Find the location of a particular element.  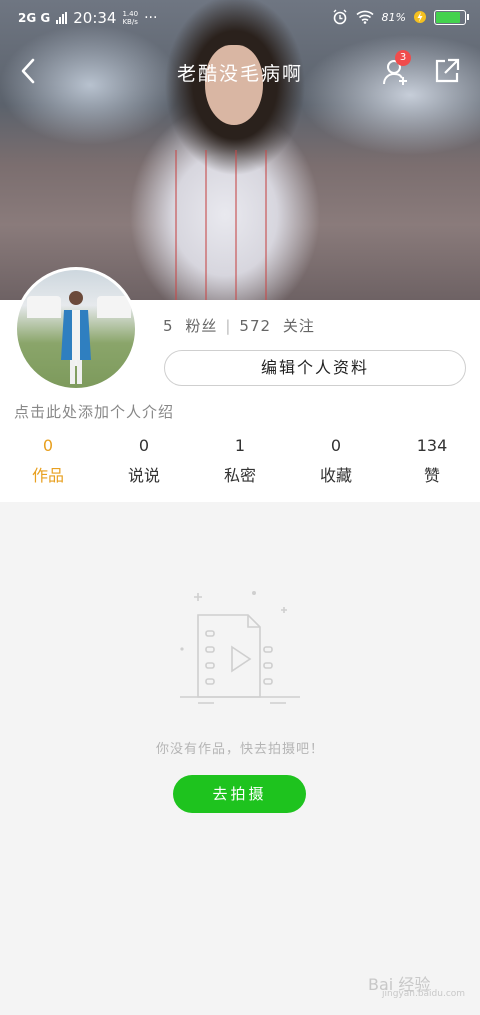

battery-icon is located at coordinates (451, 17).